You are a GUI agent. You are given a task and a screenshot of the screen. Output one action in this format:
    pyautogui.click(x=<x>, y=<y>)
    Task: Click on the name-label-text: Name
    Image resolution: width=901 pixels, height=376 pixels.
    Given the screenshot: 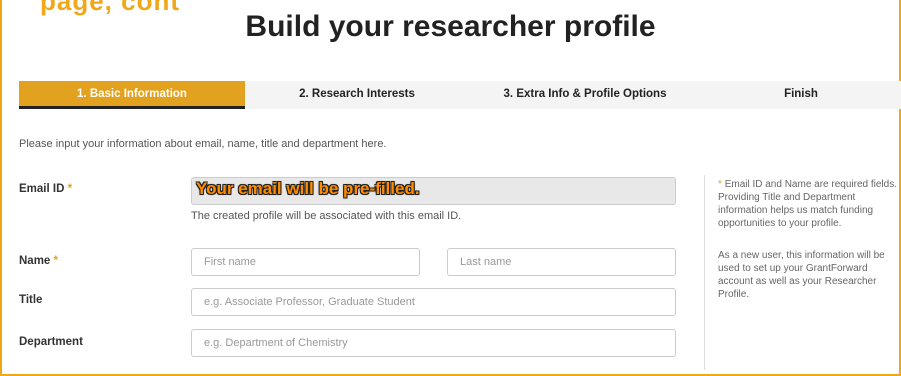 What is the action you would take?
    pyautogui.click(x=35, y=261)
    